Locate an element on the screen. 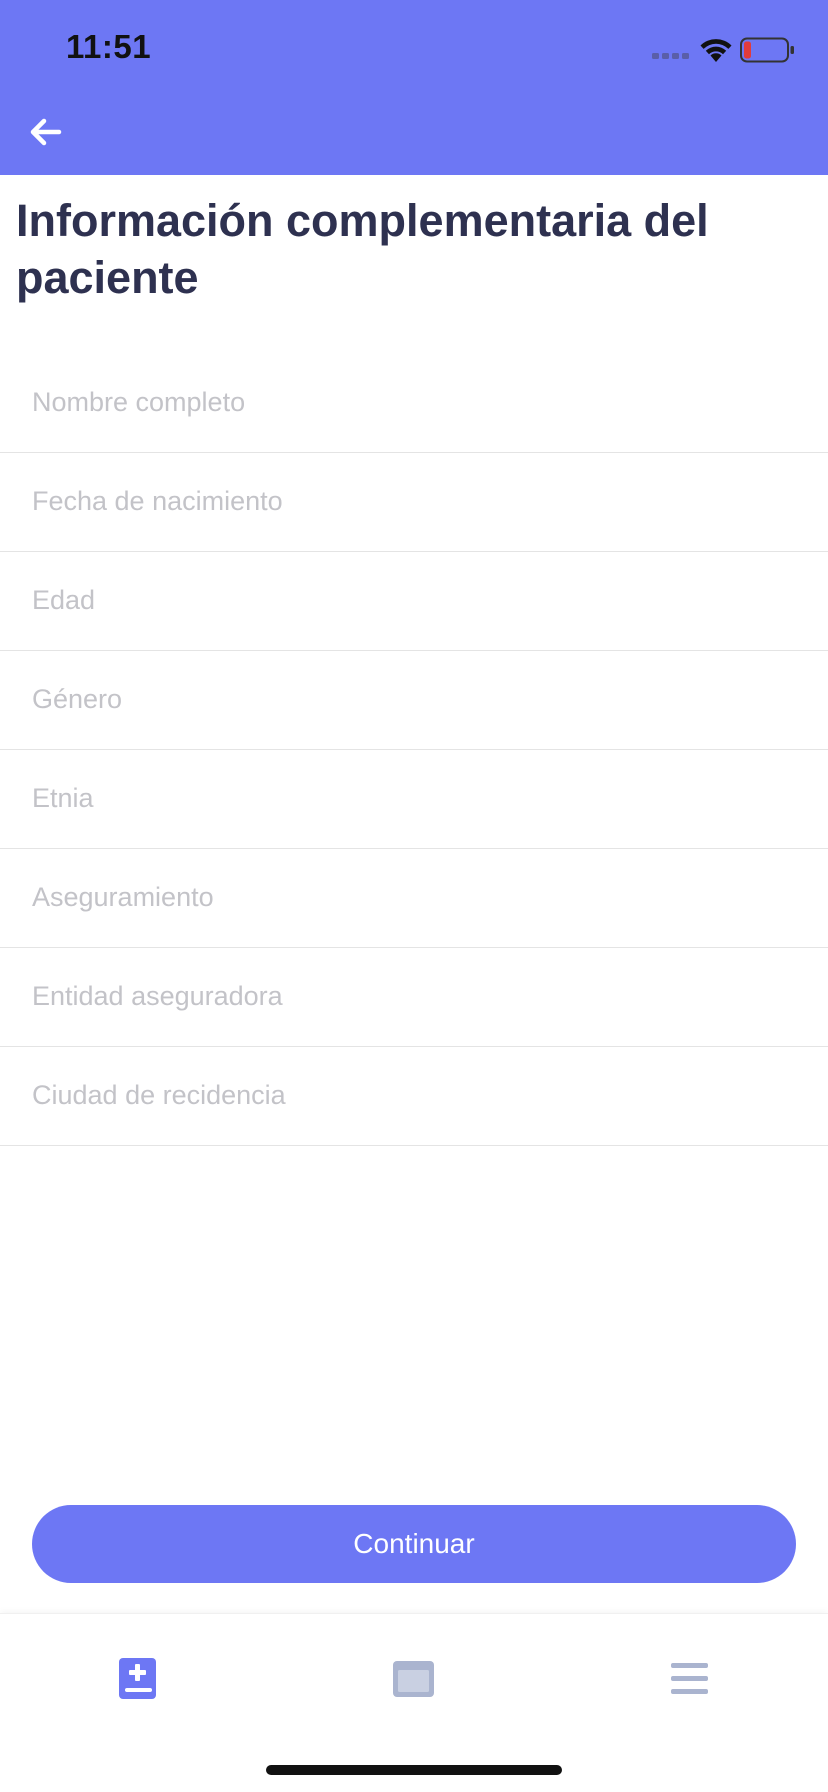 This screenshot has width=828, height=1792. insurance-field-row is located at coordinates (414, 898).